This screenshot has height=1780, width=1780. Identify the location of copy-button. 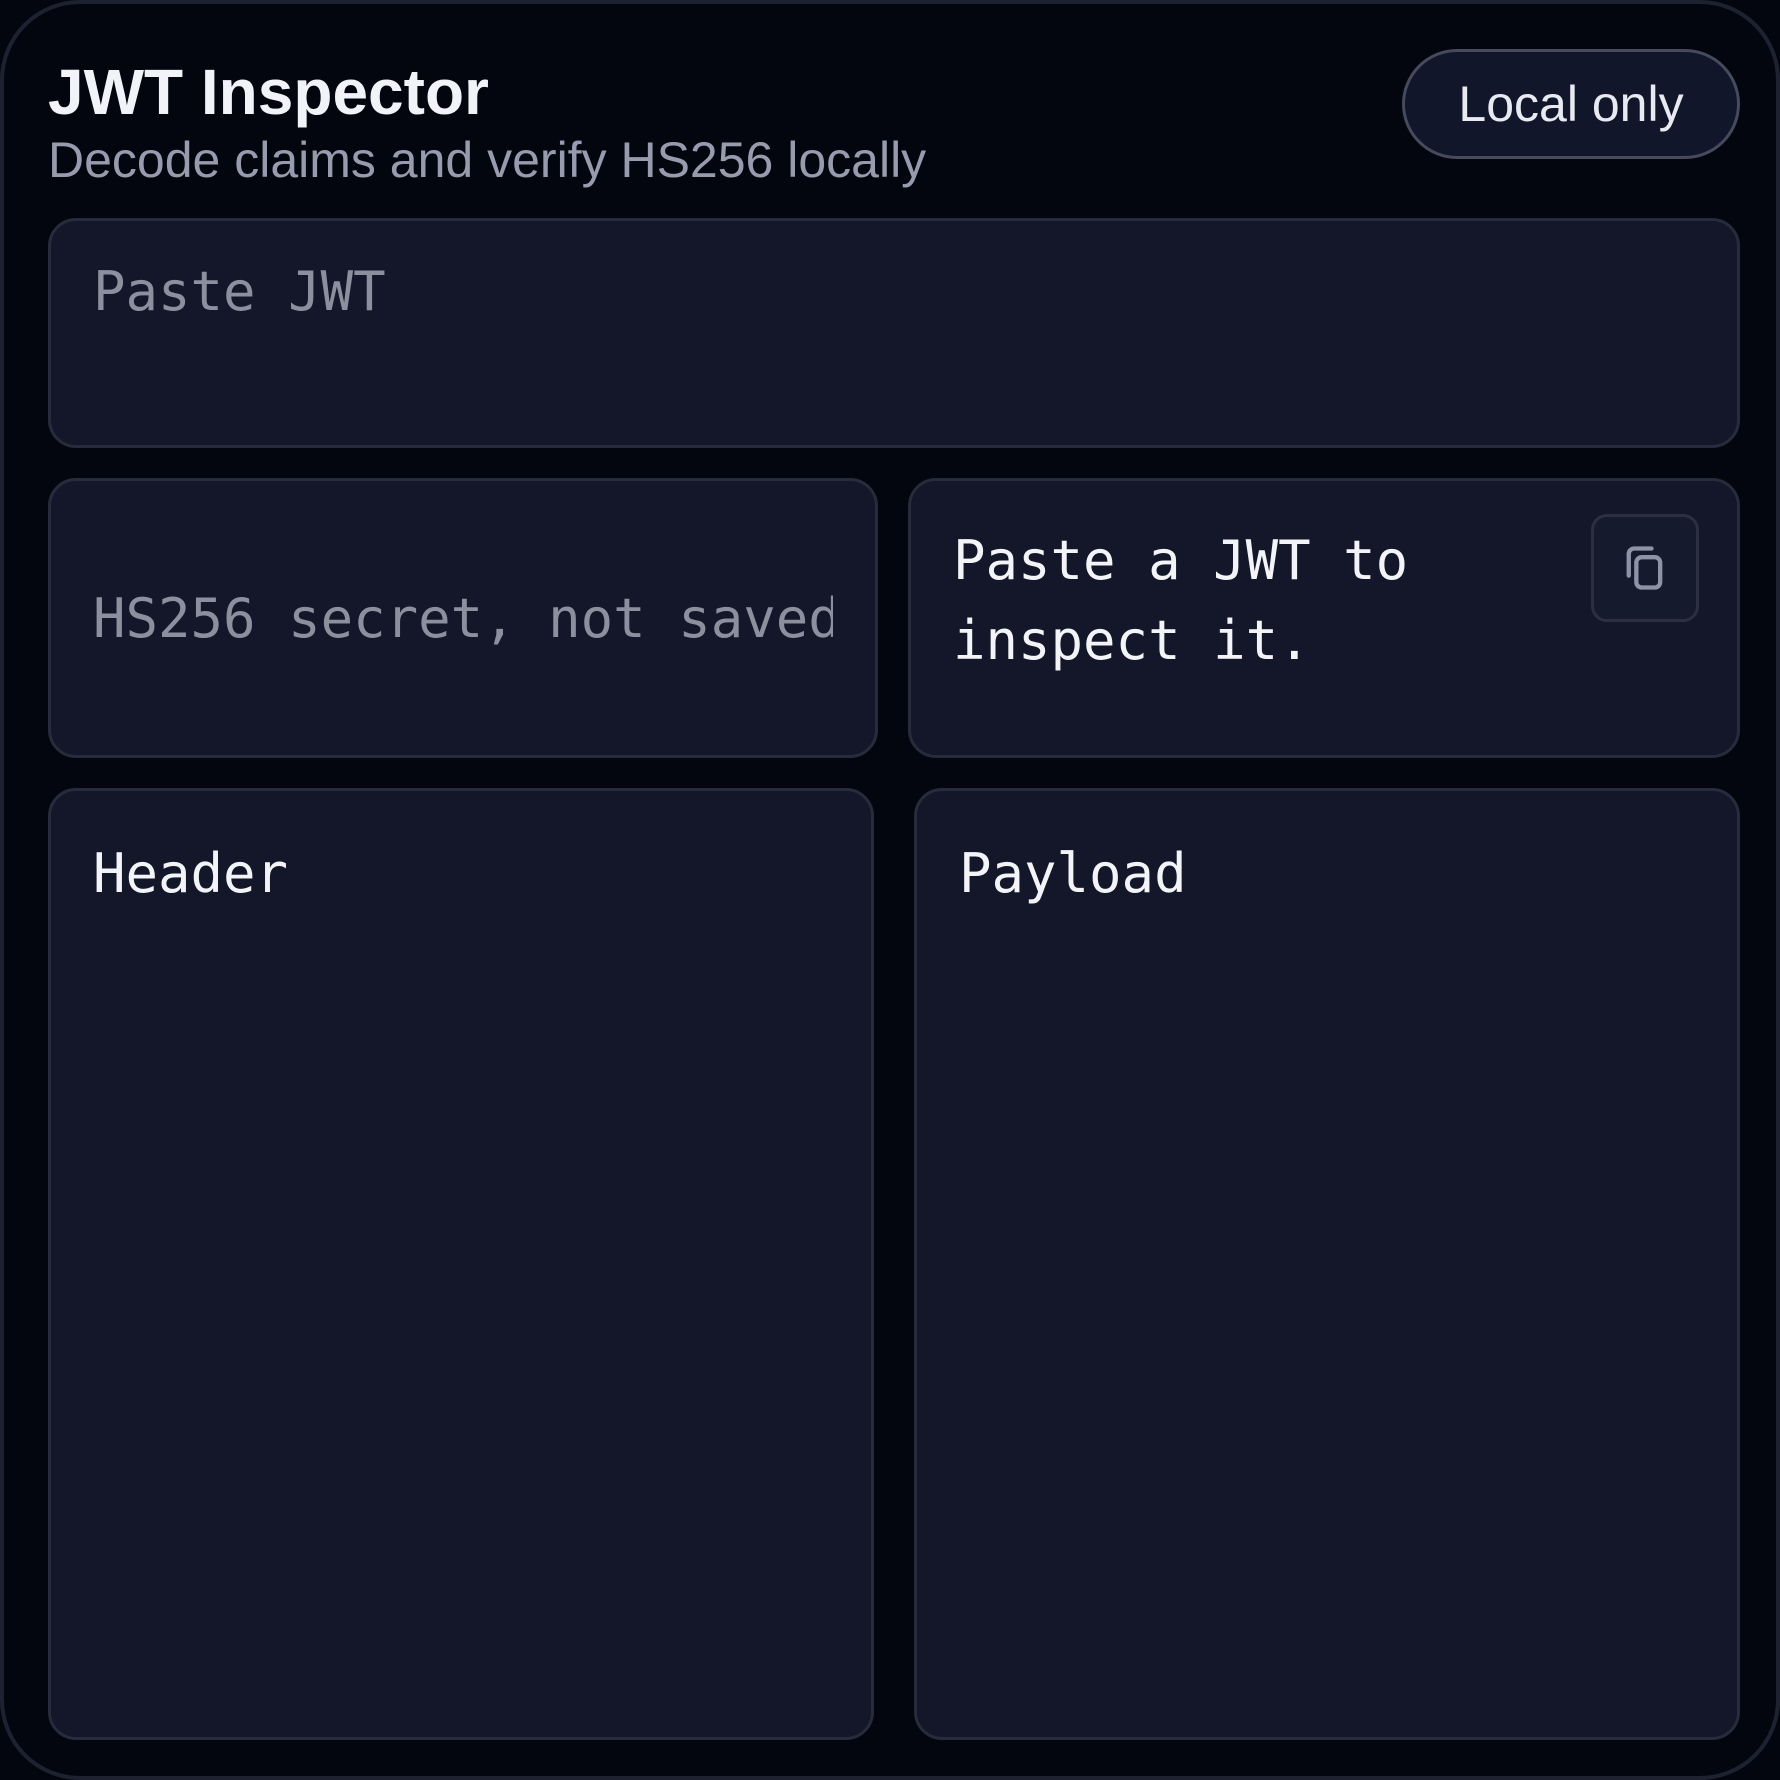
(1645, 568).